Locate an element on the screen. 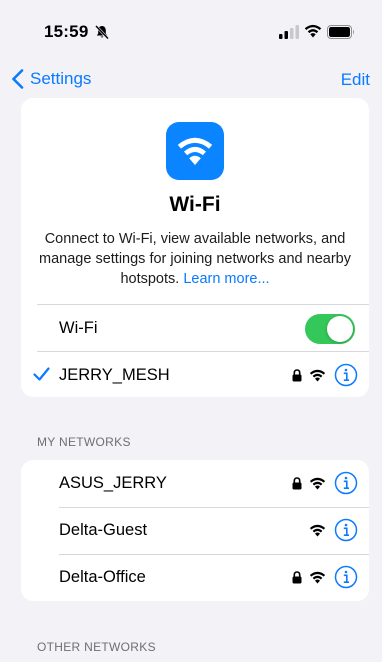 The image size is (382, 662). battery-icon is located at coordinates (340, 32).